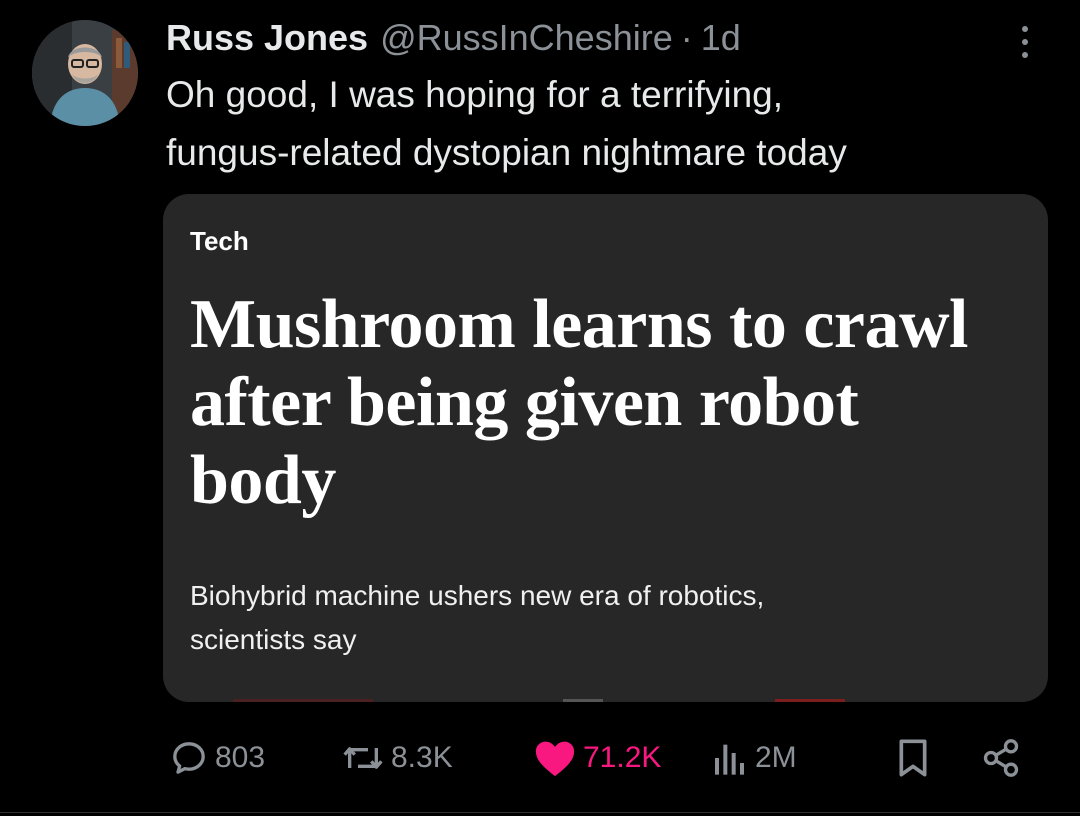 The width and height of the screenshot is (1080, 816). What do you see at coordinates (240, 757) in the screenshot?
I see `reply-count: 803` at bounding box center [240, 757].